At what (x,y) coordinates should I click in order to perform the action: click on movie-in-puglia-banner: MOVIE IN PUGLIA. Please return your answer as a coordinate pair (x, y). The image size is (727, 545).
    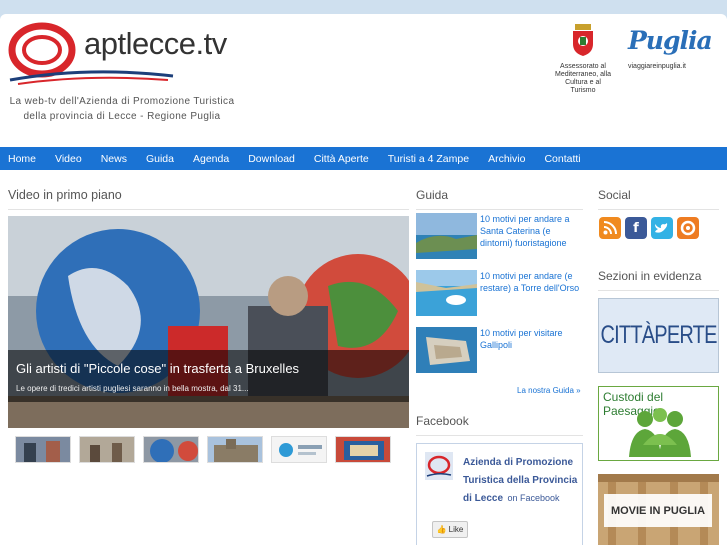
    Looking at the image, I should click on (658, 509).